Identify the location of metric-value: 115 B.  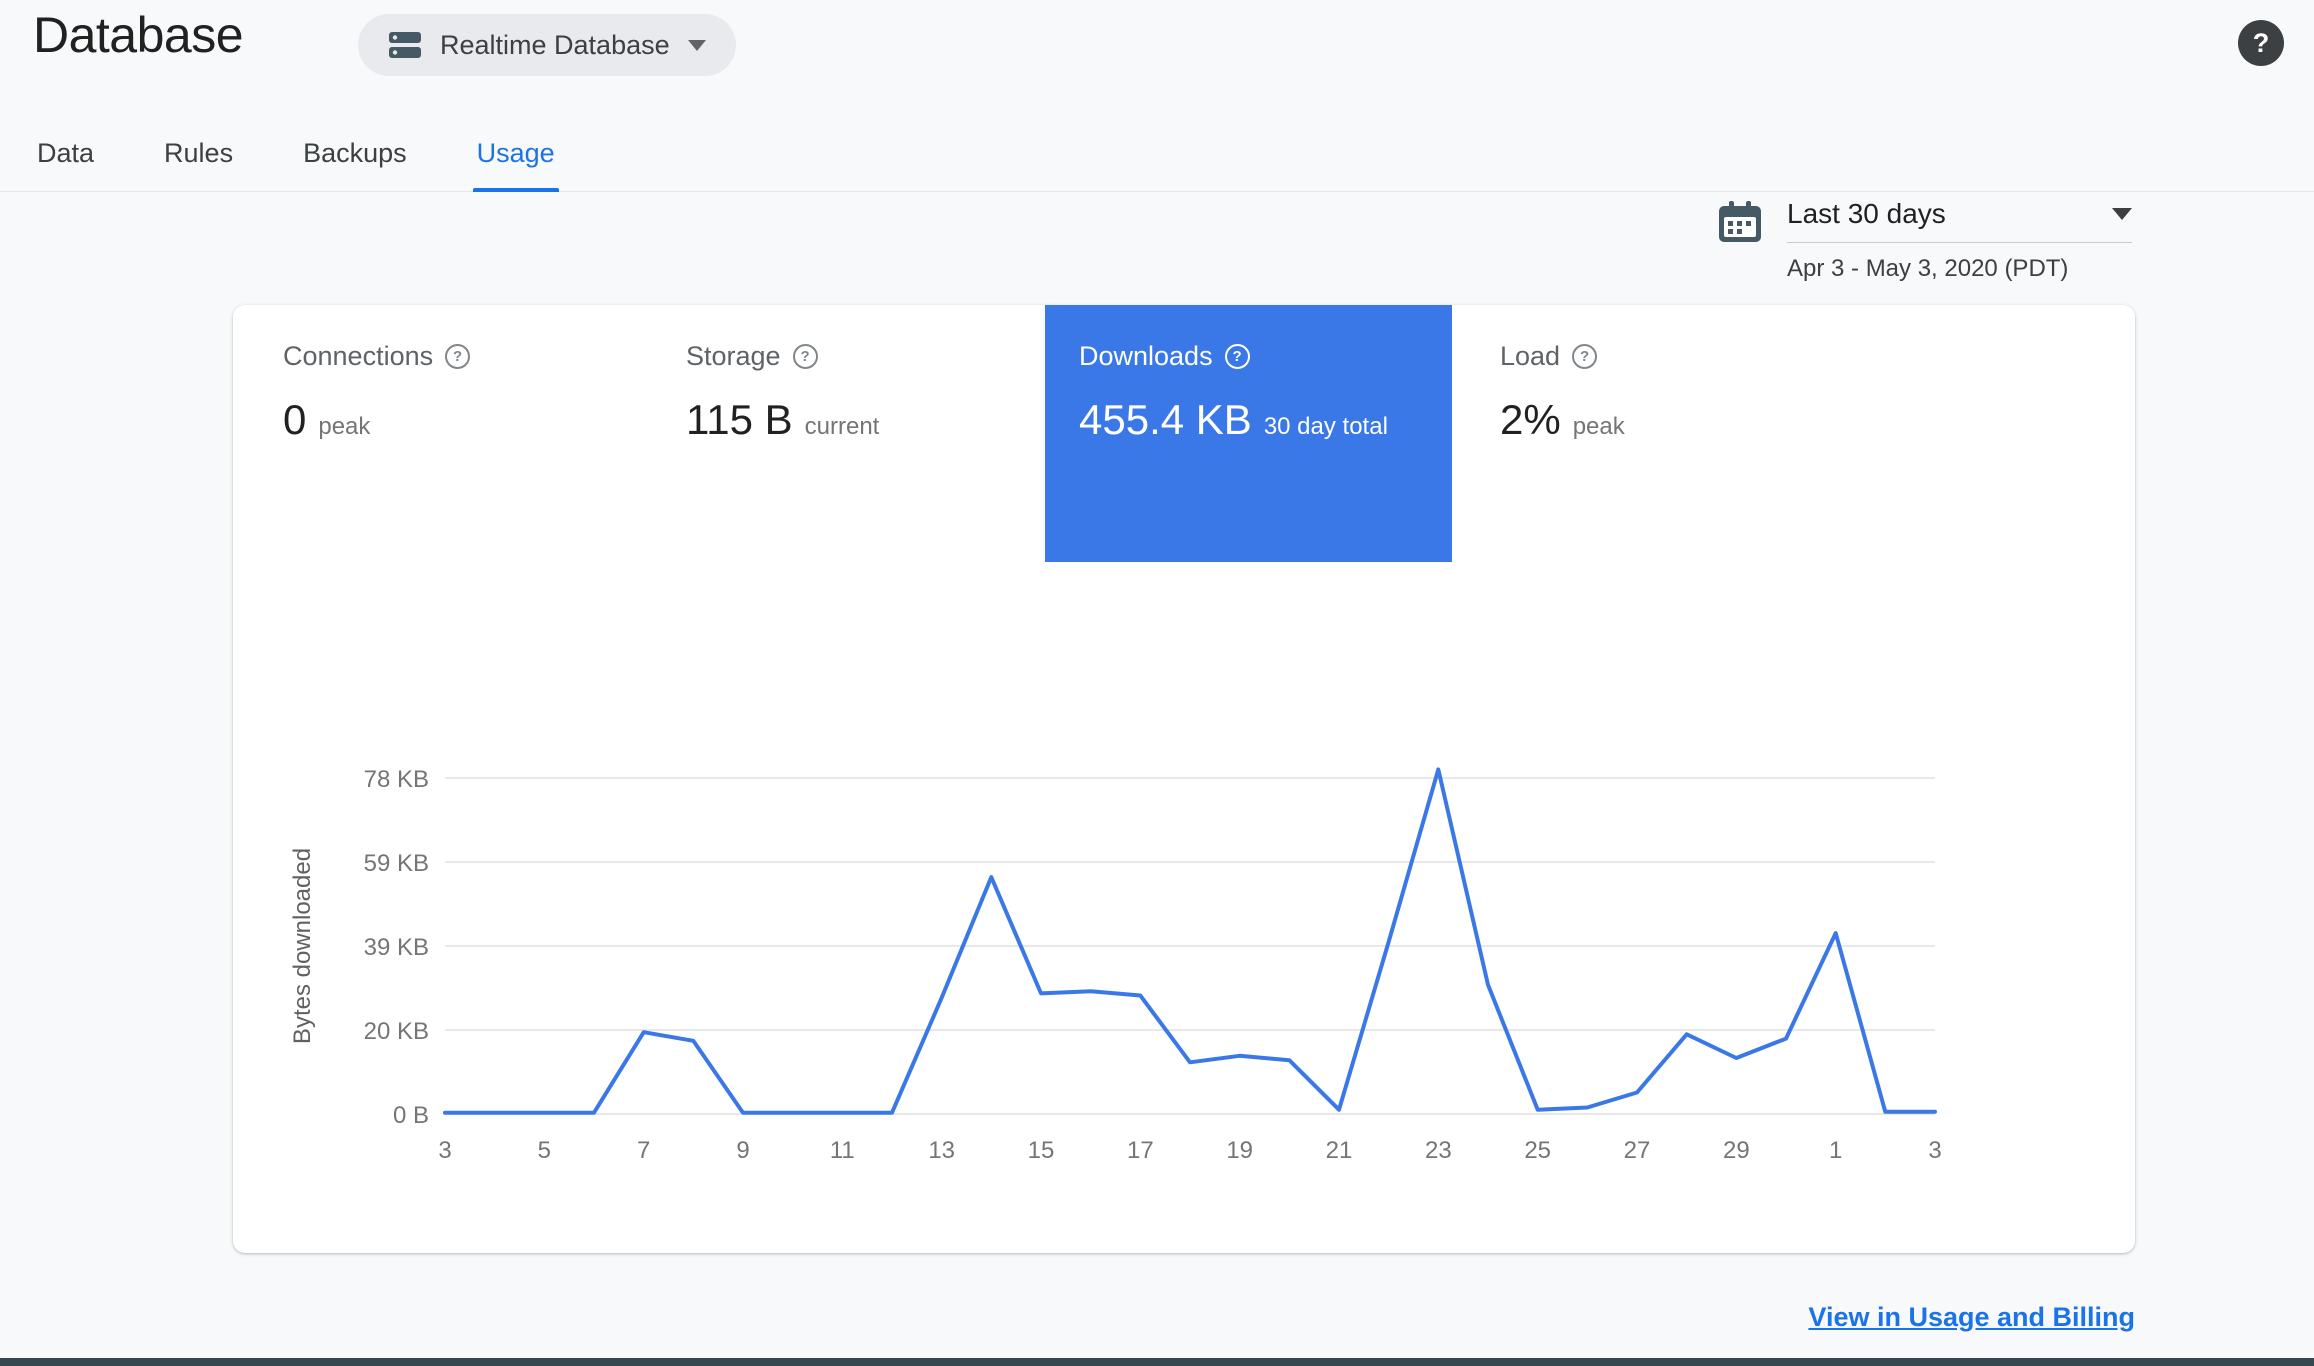
(739, 419).